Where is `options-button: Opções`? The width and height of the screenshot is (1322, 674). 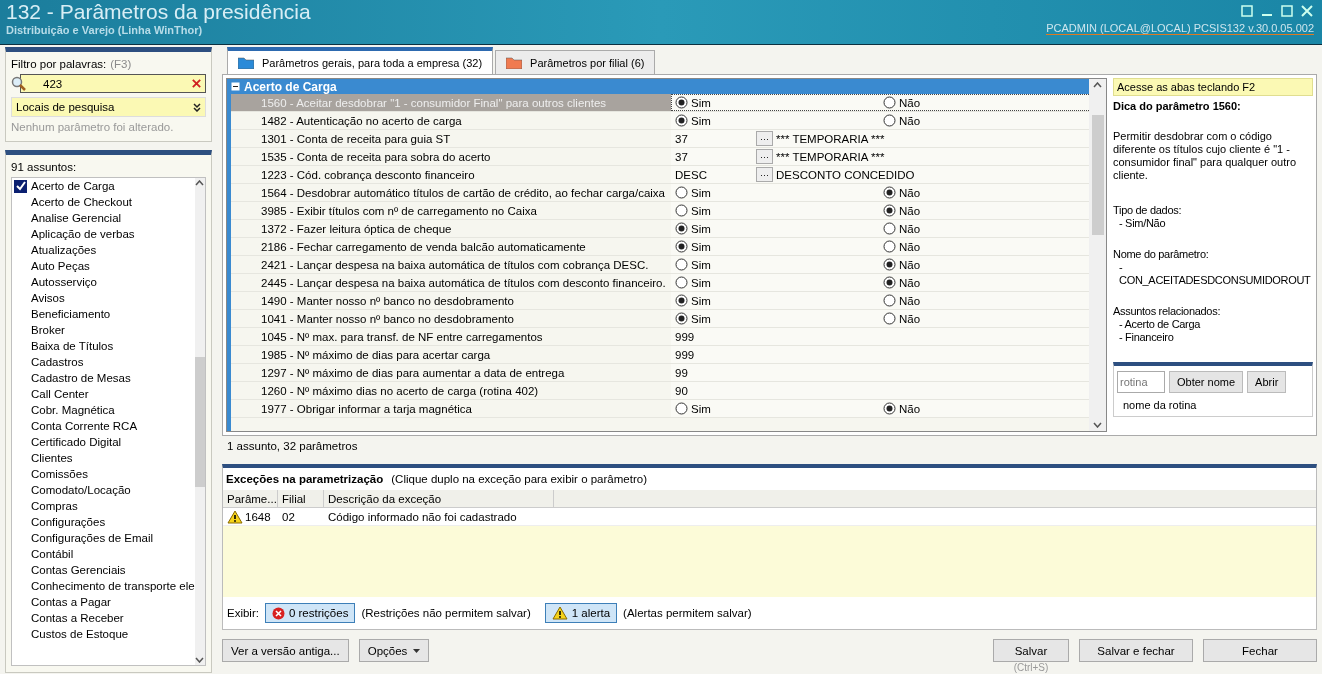
options-button: Opções is located at coordinates (394, 650).